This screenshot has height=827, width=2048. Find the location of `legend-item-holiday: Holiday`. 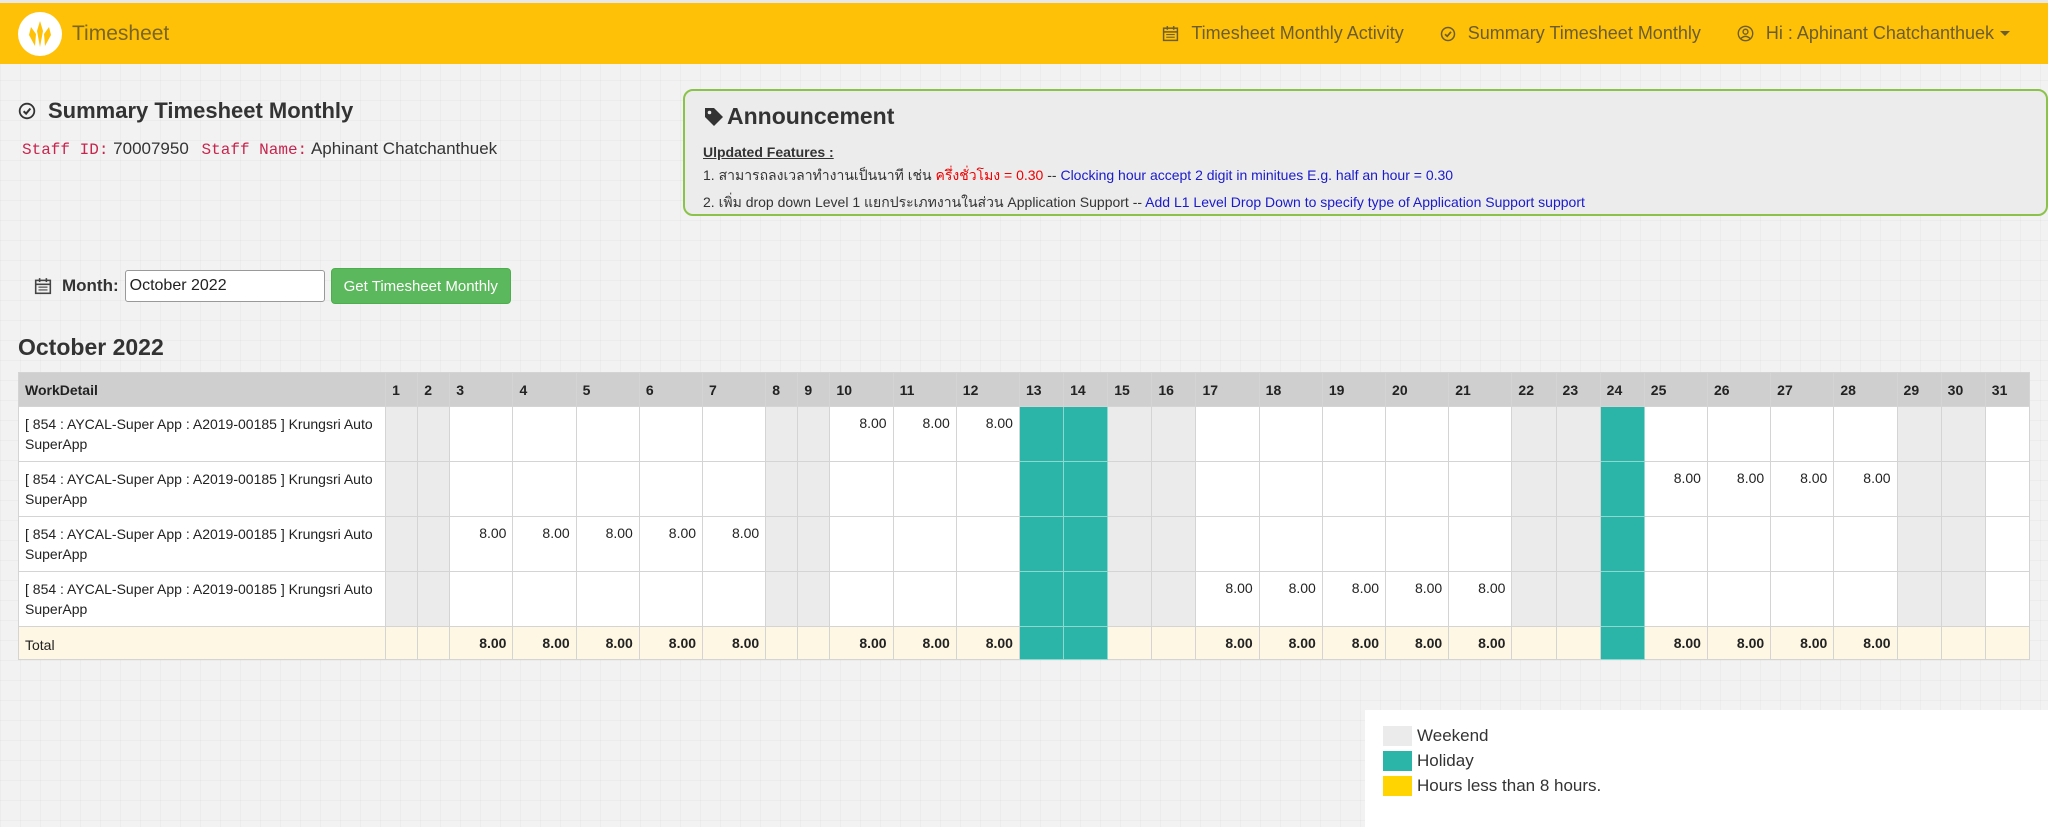

legend-item-holiday: Holiday is located at coordinates (1706, 761).